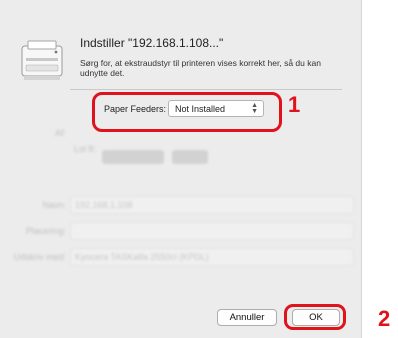  What do you see at coordinates (384, 318) in the screenshot?
I see `step-2-callout: 2` at bounding box center [384, 318].